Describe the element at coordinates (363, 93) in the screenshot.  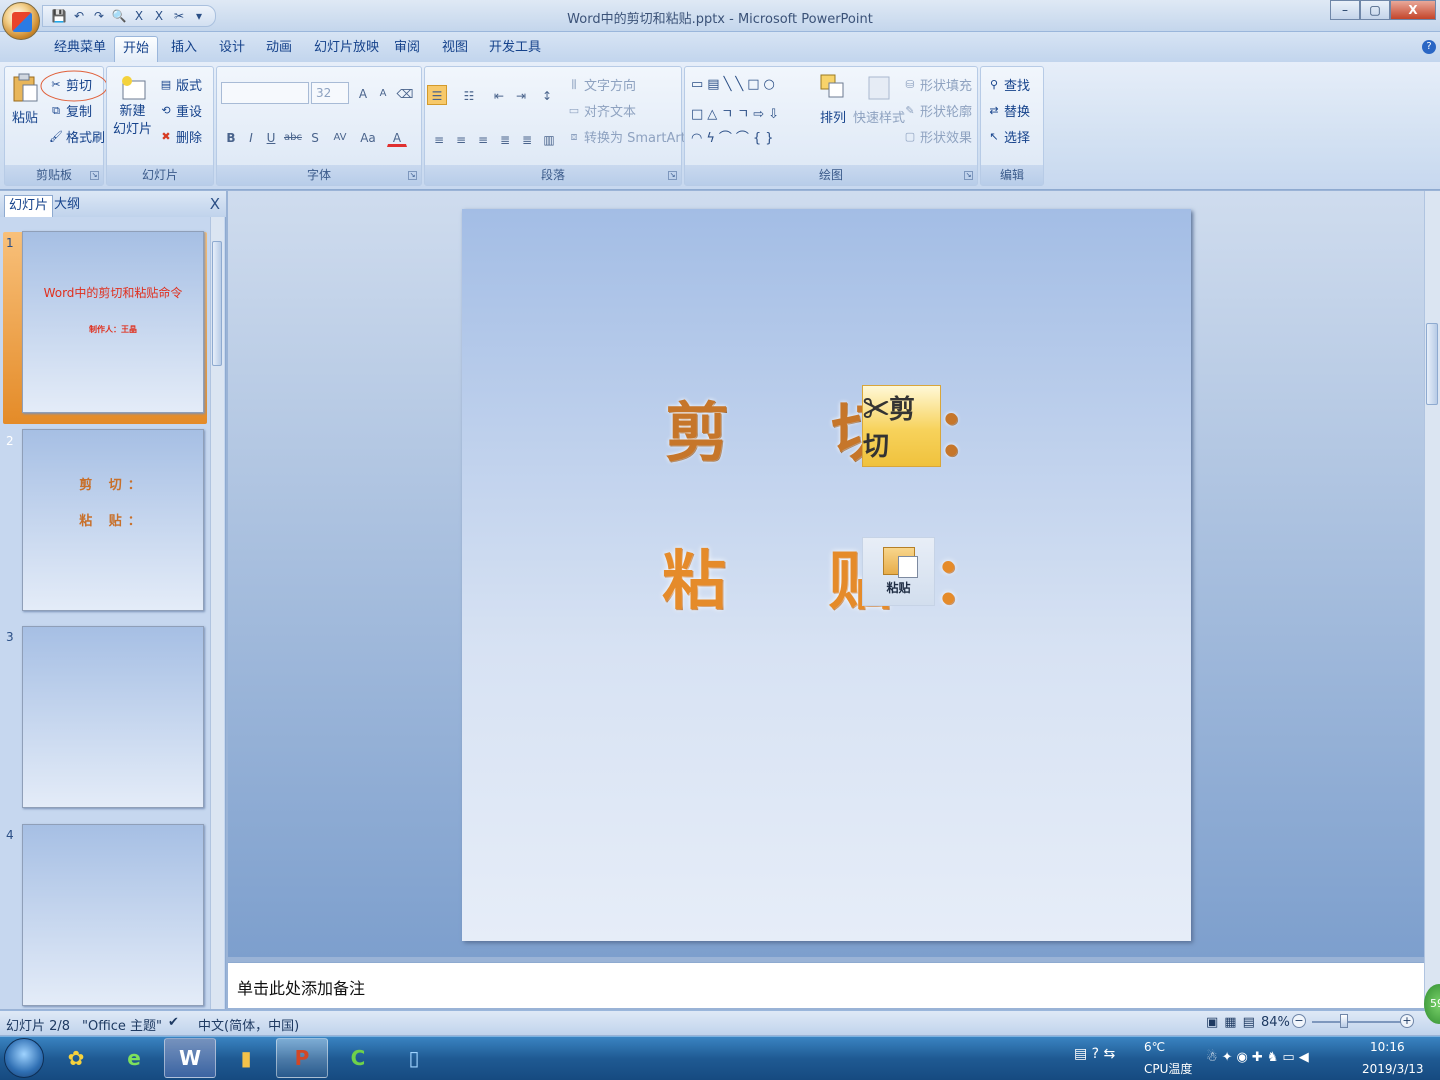
I see `grow-font-button: A` at that location.